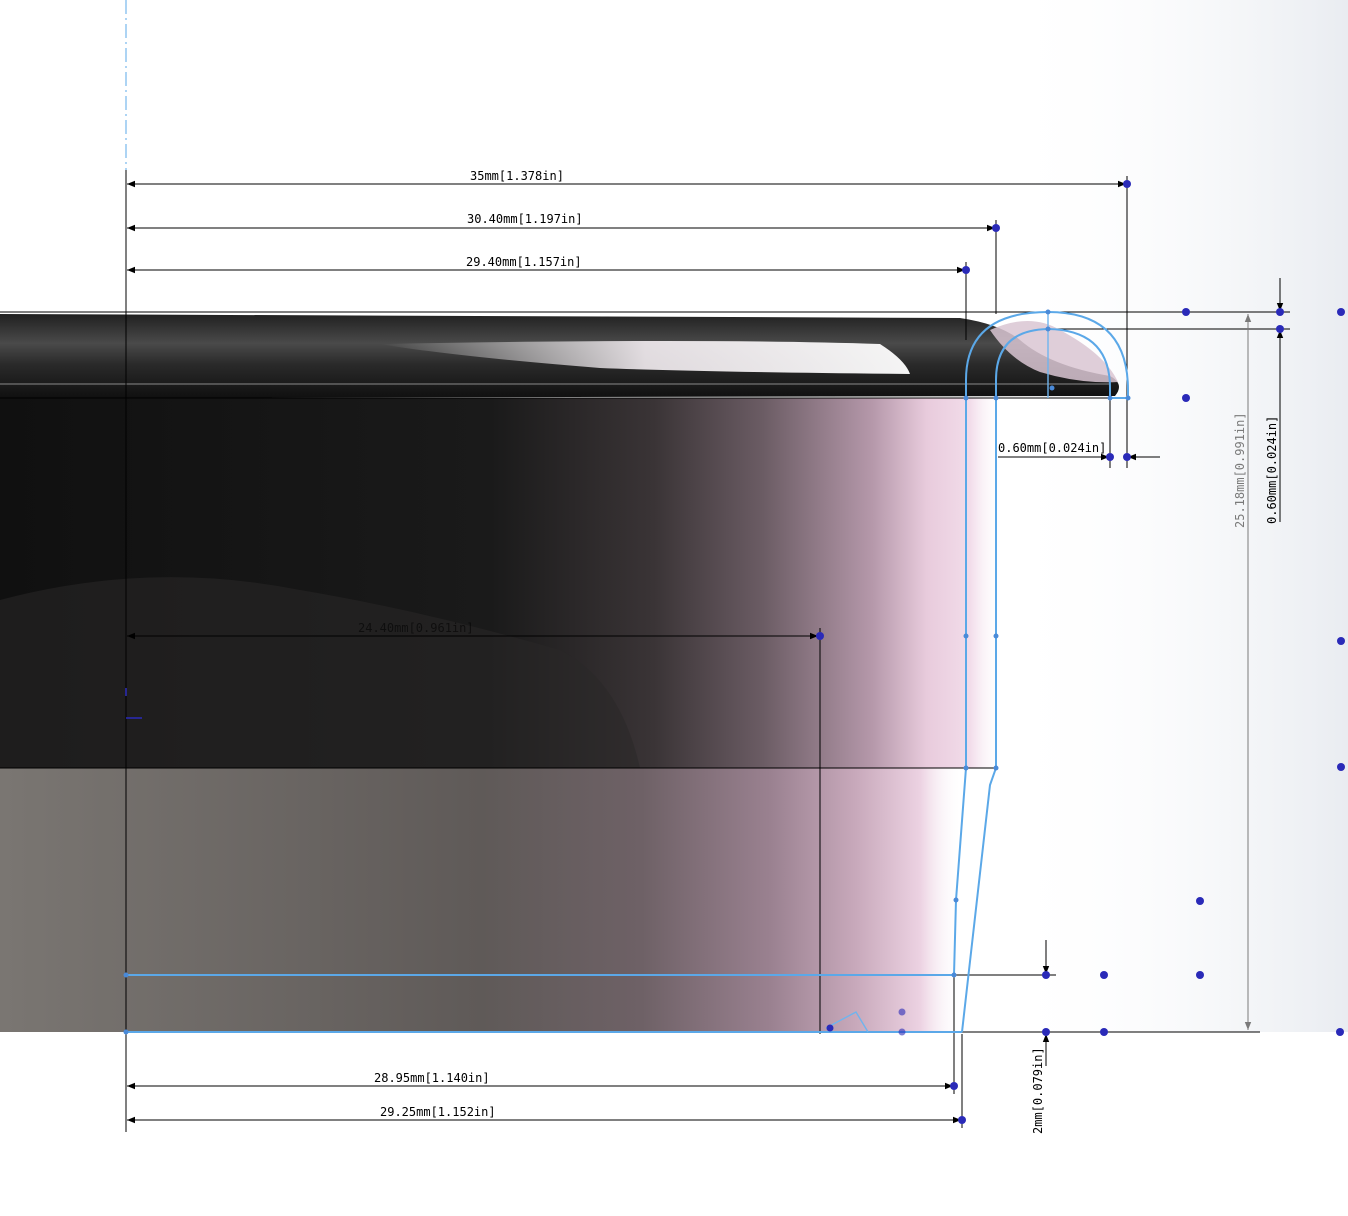  What do you see at coordinates (1045, 671) in the screenshot?
I see `sketch-profile-outer` at bounding box center [1045, 671].